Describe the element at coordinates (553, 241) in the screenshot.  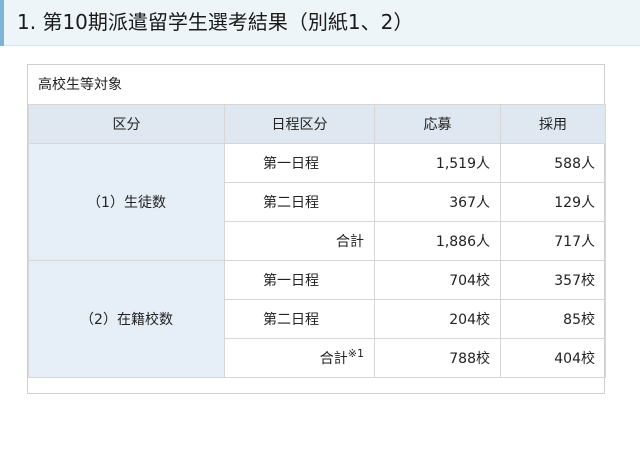
I see `hired-total-cell: 717人` at that location.